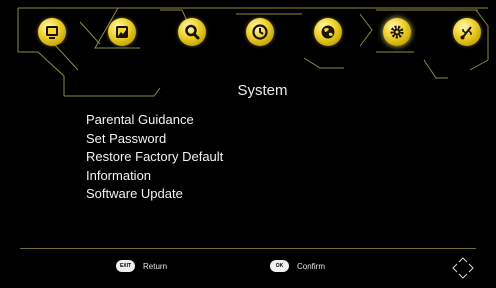 The width and height of the screenshot is (496, 288). I want to click on tab-clock, so click(260, 32).